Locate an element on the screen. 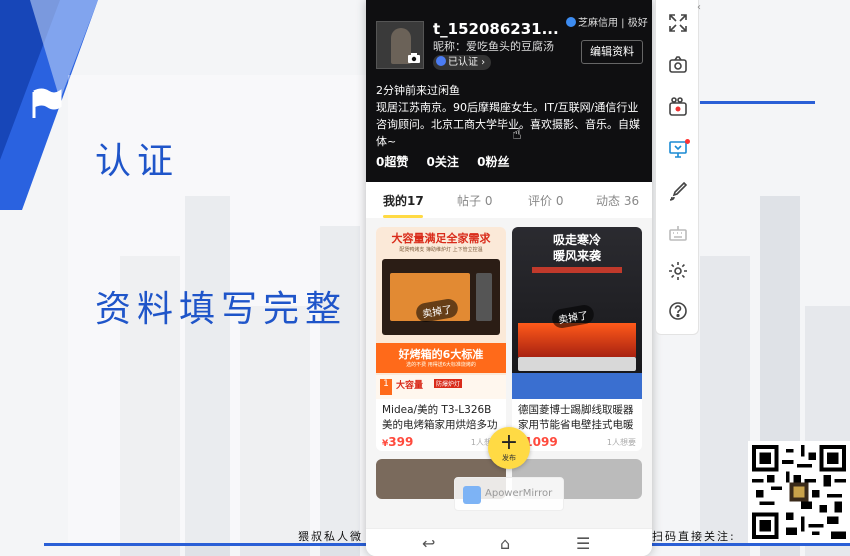  product-title: Midea/美的 T3-L326B美的电烤箱家用烘焙多功能 is located at coordinates (440, 417).